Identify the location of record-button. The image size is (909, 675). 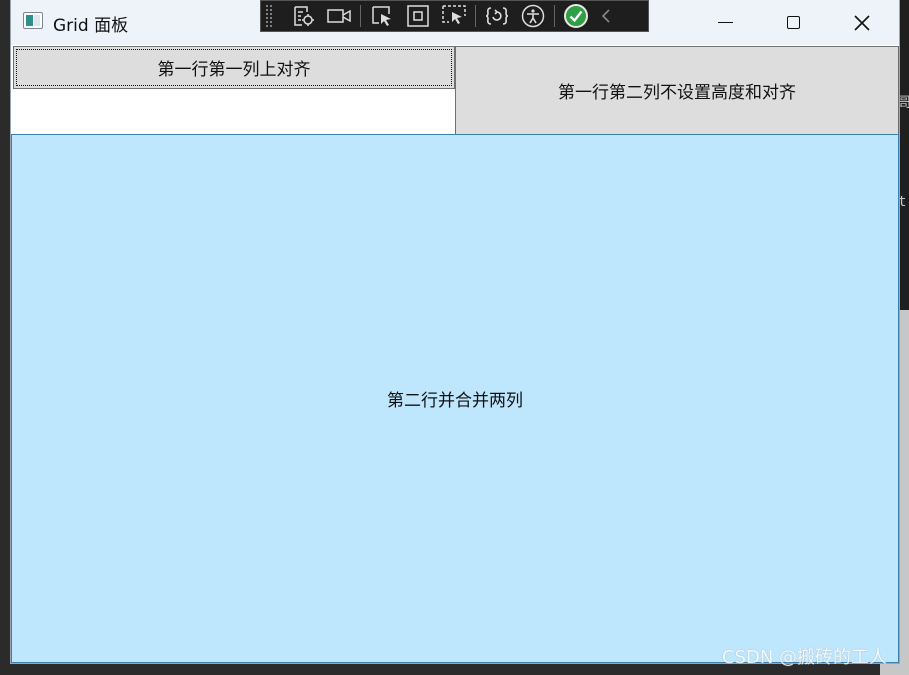
(339, 16).